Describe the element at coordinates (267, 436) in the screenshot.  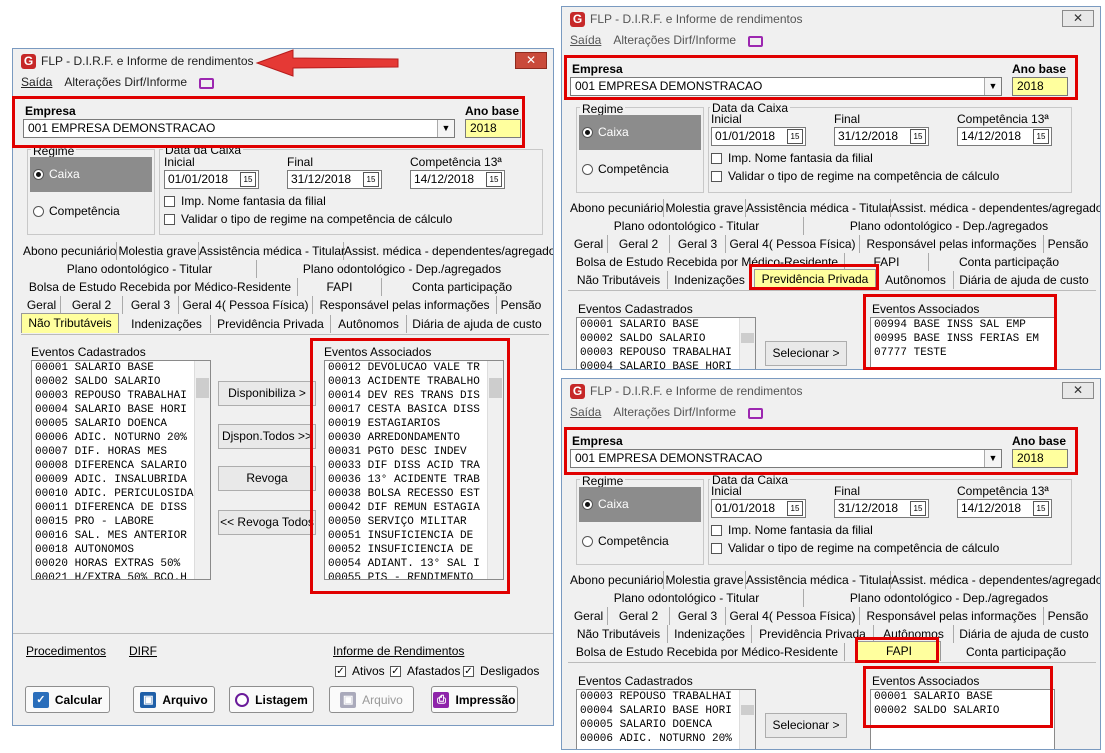
I see `dispon-todos-button: Djspon.Todos >>` at that location.